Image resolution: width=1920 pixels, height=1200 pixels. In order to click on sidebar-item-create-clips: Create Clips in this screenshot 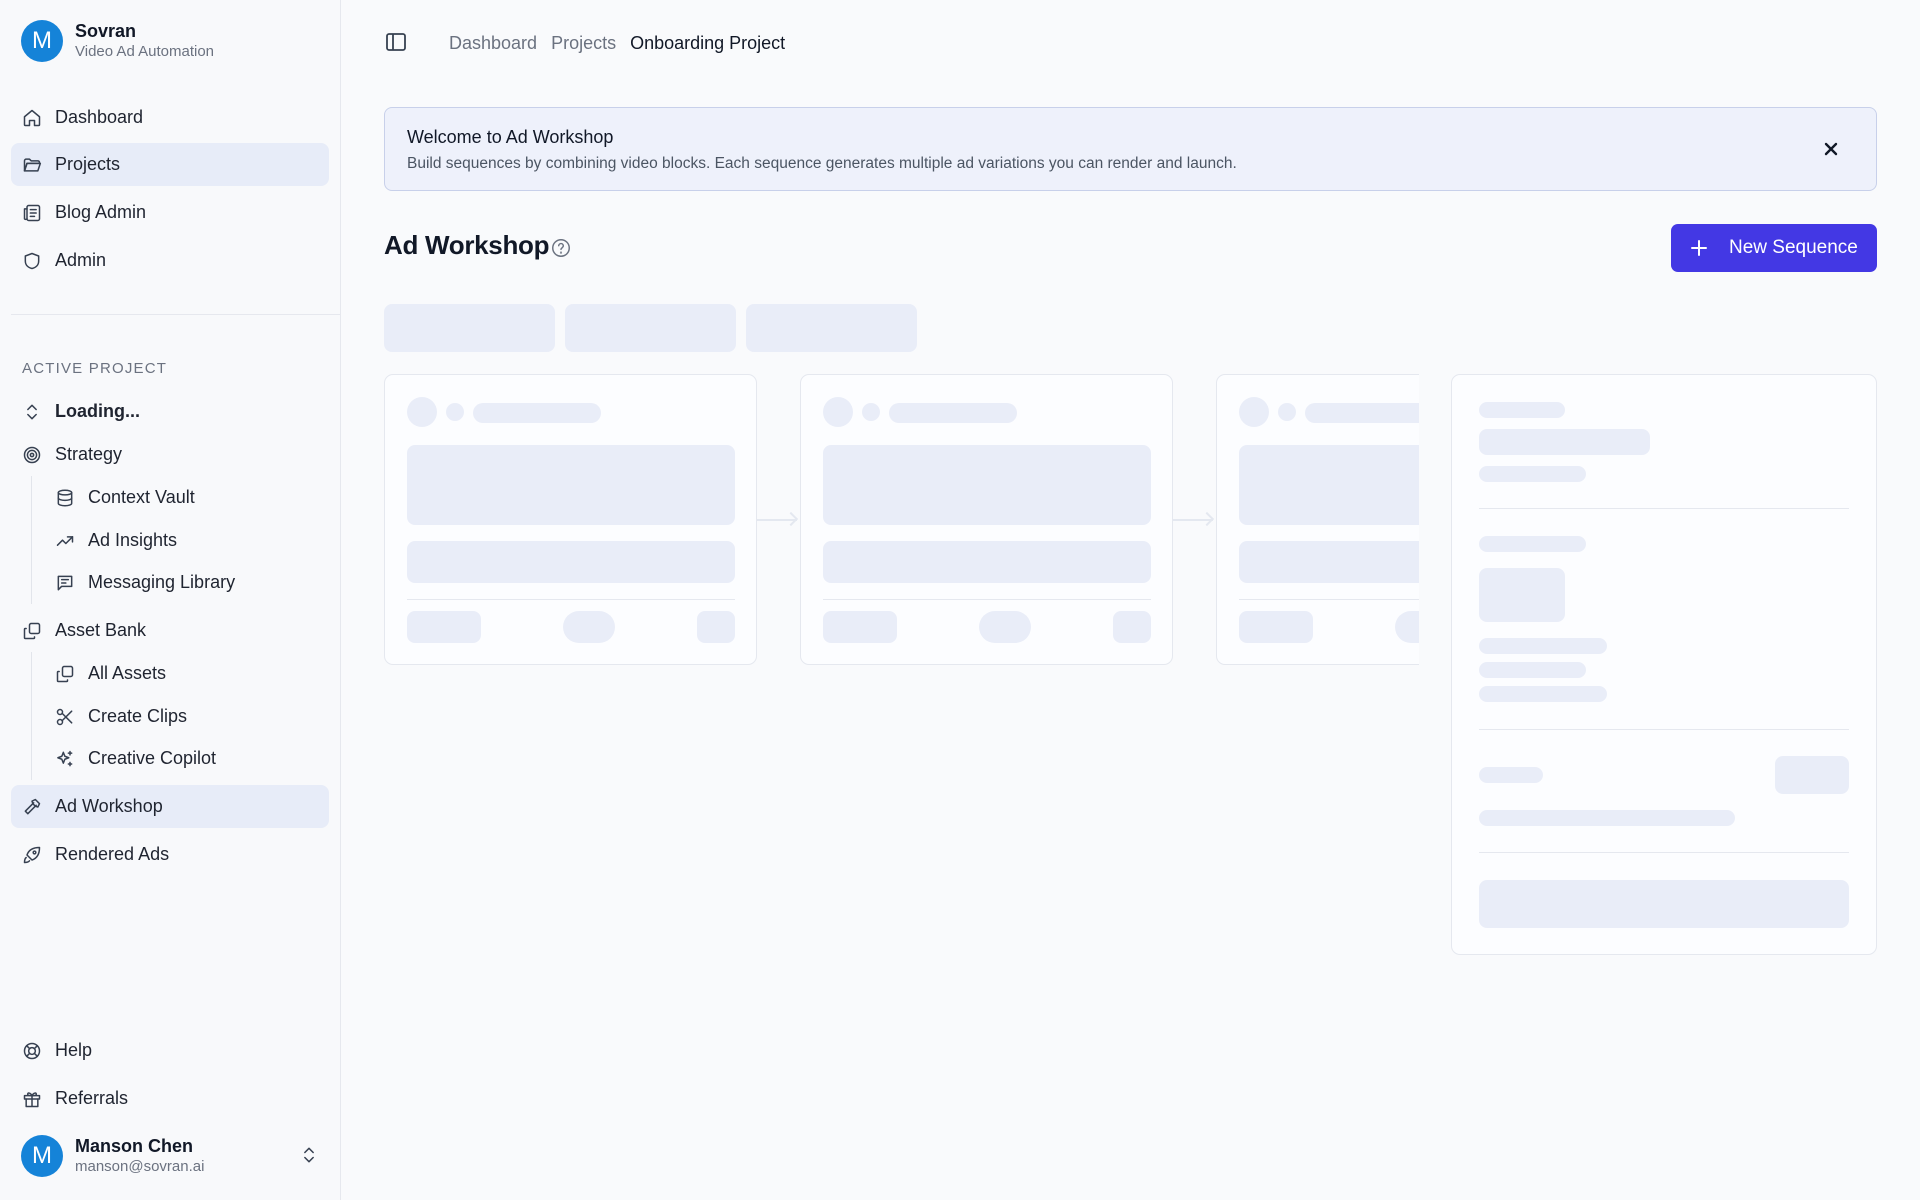, I will do `click(186, 716)`.